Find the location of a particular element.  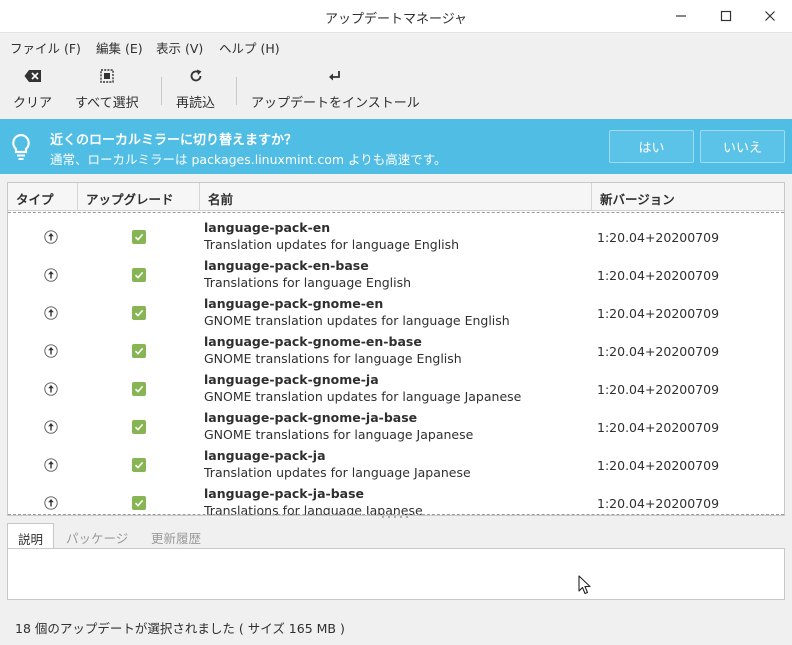

package-description: GNOME translations for language Japanese is located at coordinates (339, 434).